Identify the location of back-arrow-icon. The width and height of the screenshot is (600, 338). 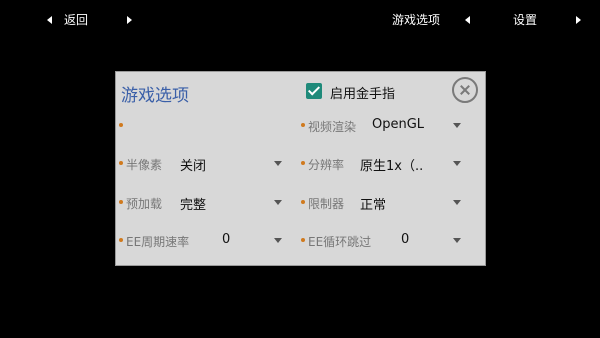
(49, 20).